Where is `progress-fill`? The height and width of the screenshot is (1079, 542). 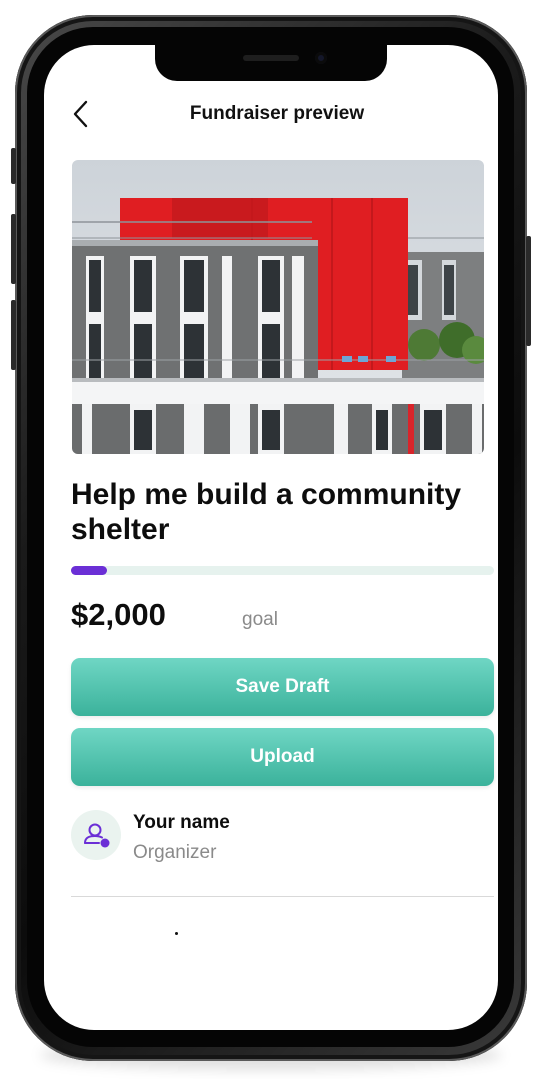 progress-fill is located at coordinates (89, 570).